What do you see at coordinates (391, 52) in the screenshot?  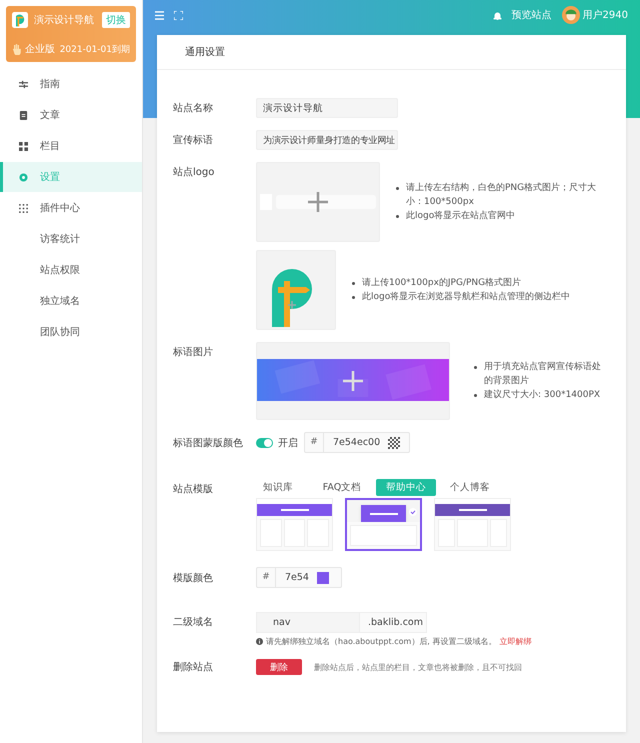 I see `card-title: 通用设置` at bounding box center [391, 52].